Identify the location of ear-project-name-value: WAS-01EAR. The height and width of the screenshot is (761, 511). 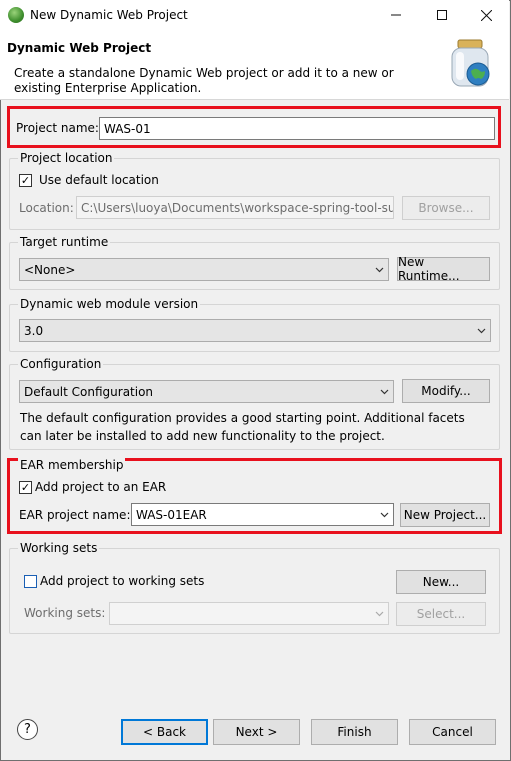
(171, 515).